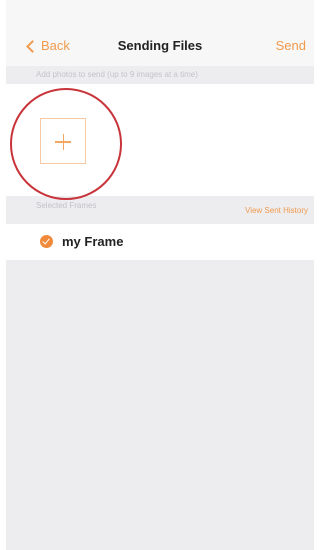  Describe the element at coordinates (63, 141) in the screenshot. I see `add-photo-button` at that location.